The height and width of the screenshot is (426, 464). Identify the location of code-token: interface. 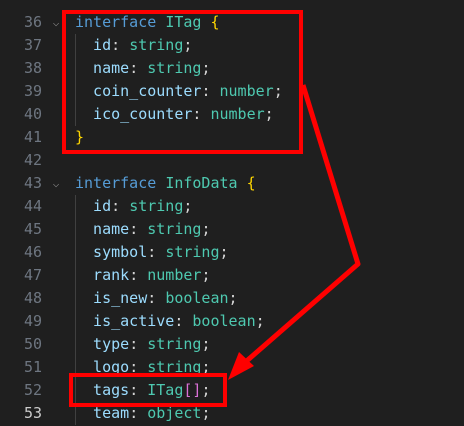
(116, 22).